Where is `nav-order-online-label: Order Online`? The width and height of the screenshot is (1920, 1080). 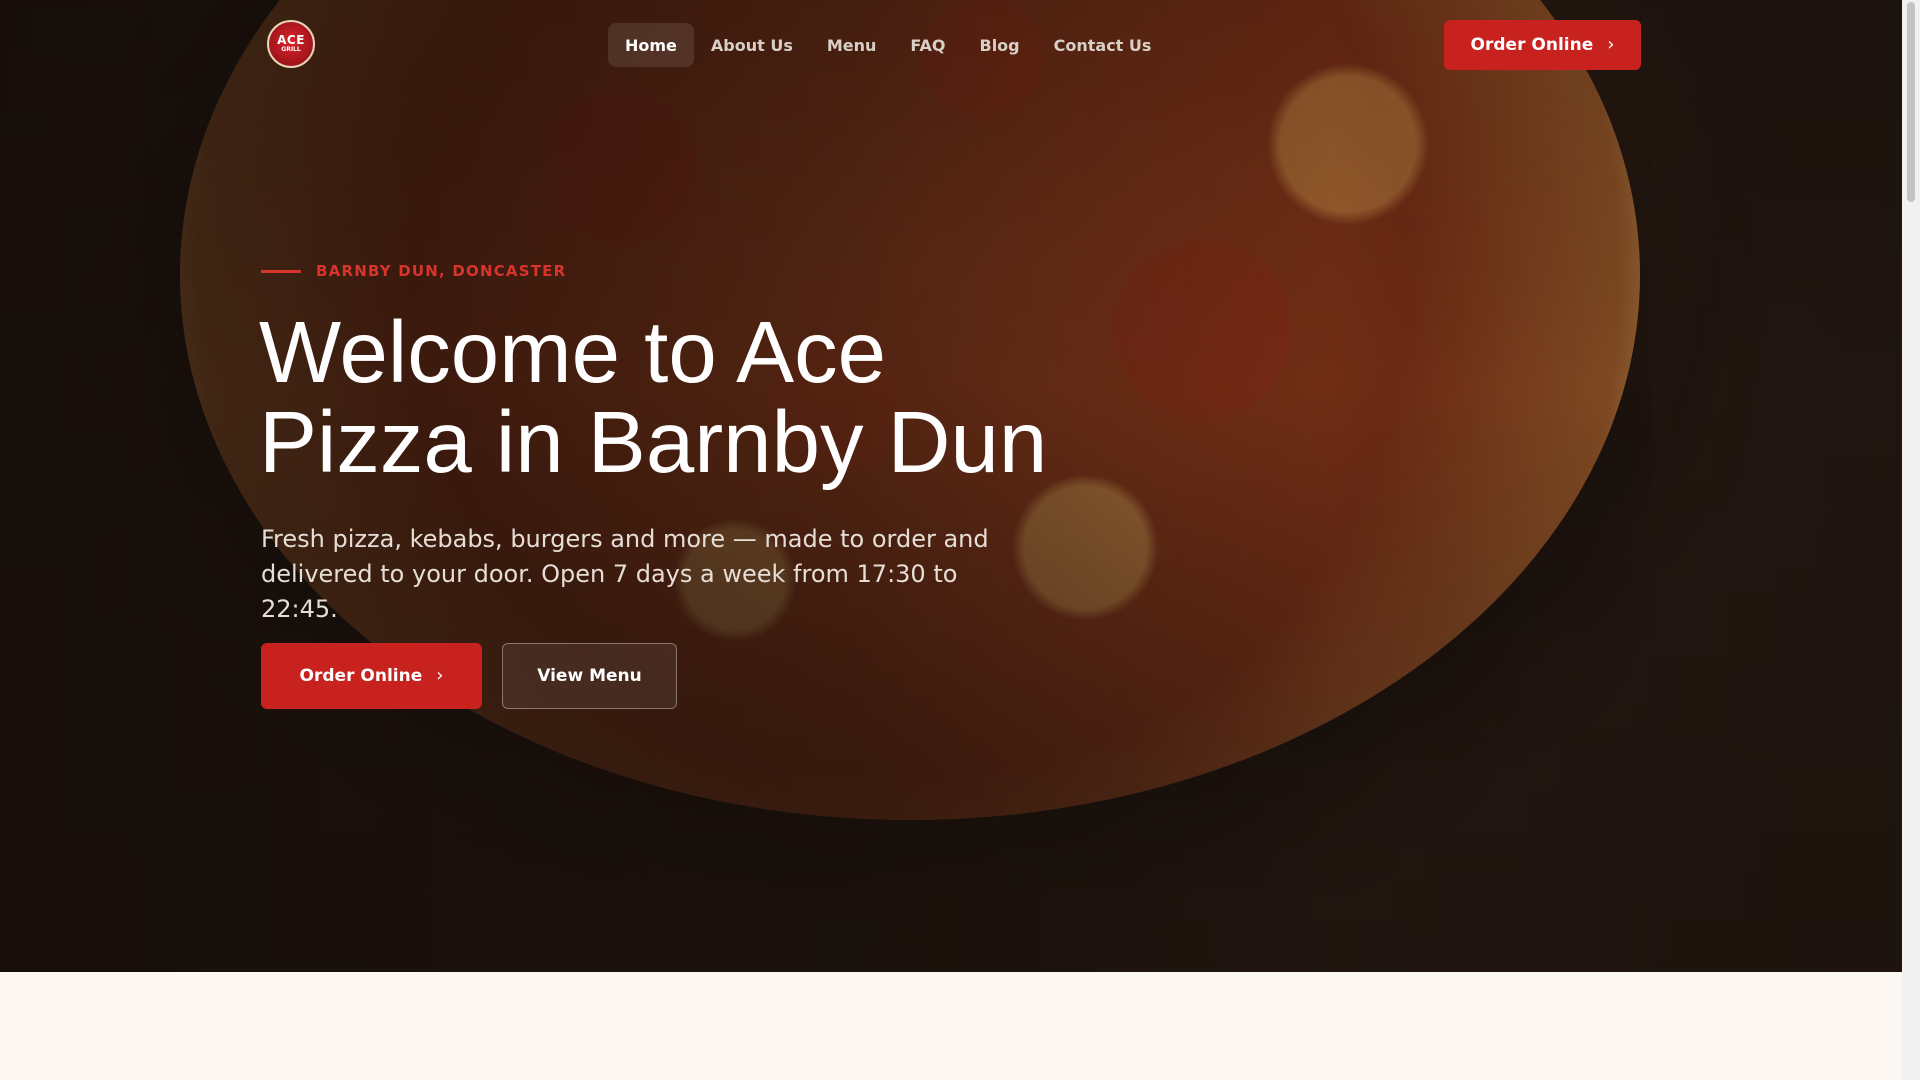
nav-order-online-label: Order Online is located at coordinates (1532, 45).